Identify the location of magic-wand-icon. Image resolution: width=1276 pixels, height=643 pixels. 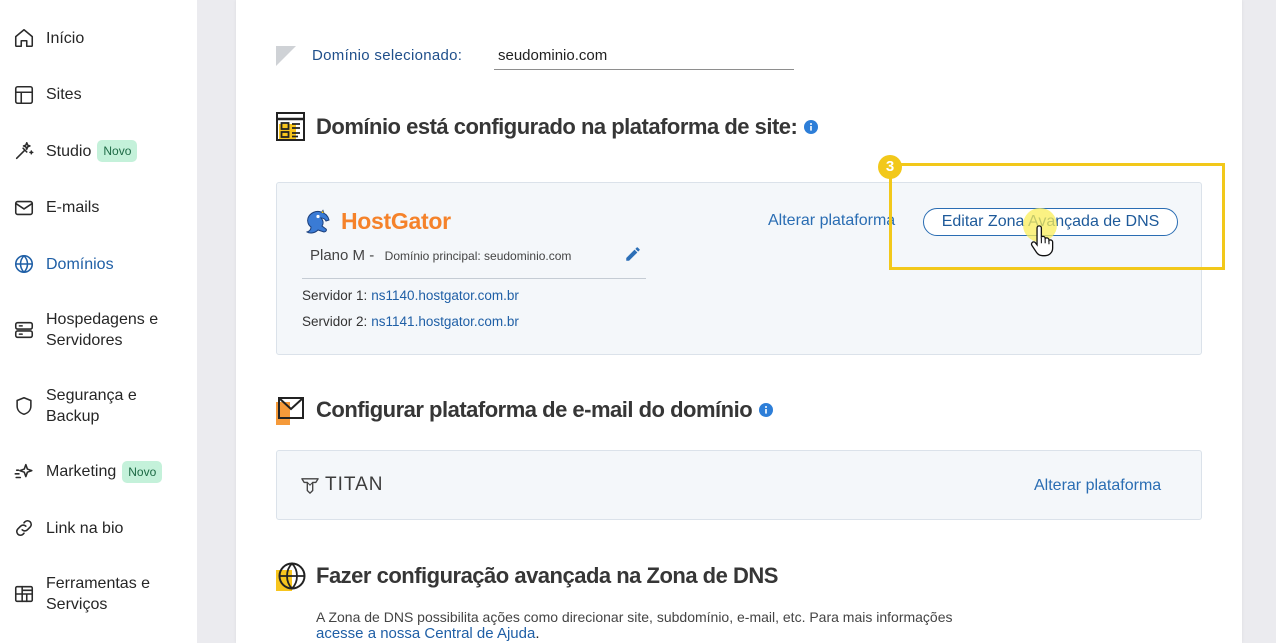
(24, 151).